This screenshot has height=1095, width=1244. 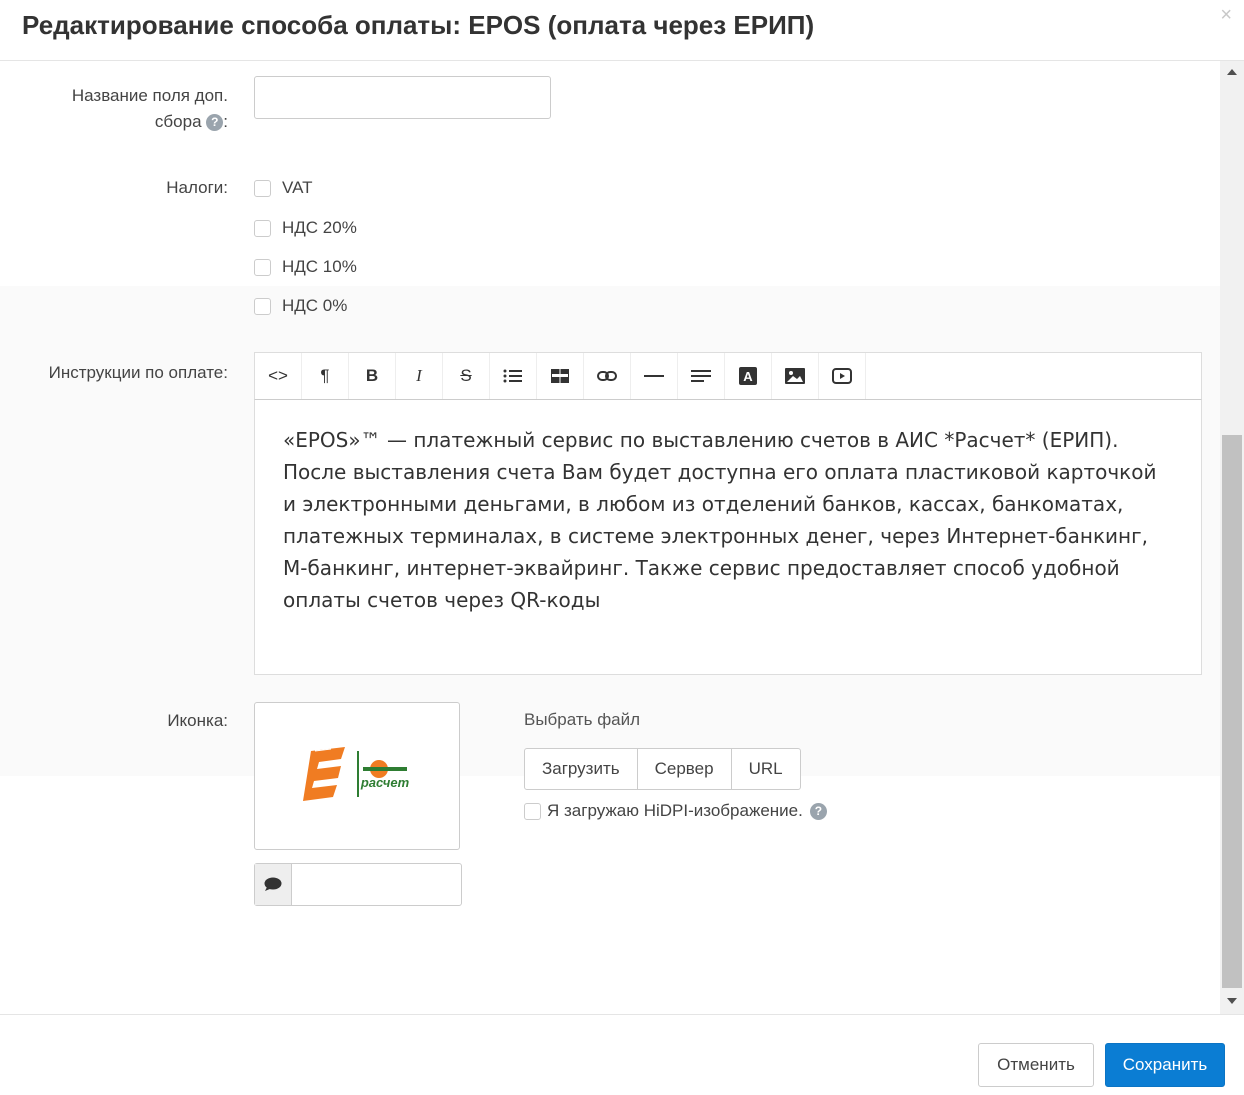 I want to click on file-source-buttons: Загрузить Сервер URL, so click(x=662, y=769).